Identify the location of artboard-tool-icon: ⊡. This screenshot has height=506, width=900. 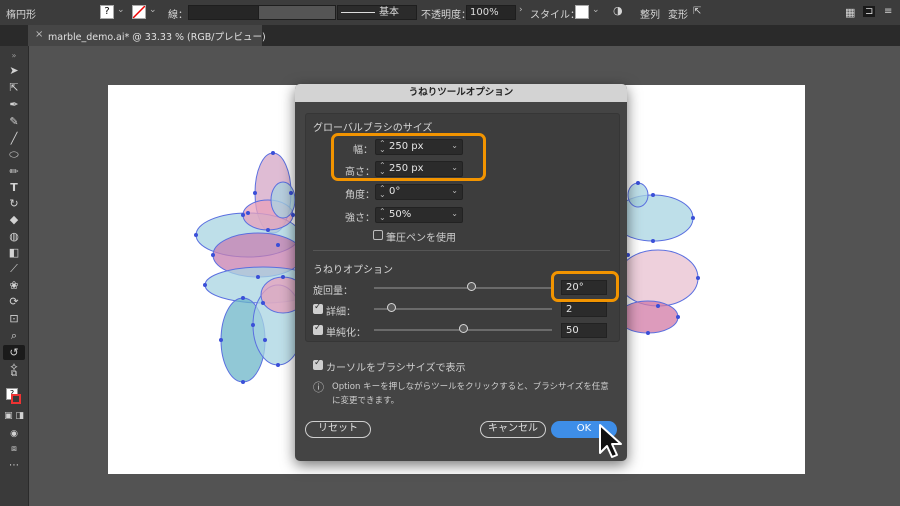
(14, 319).